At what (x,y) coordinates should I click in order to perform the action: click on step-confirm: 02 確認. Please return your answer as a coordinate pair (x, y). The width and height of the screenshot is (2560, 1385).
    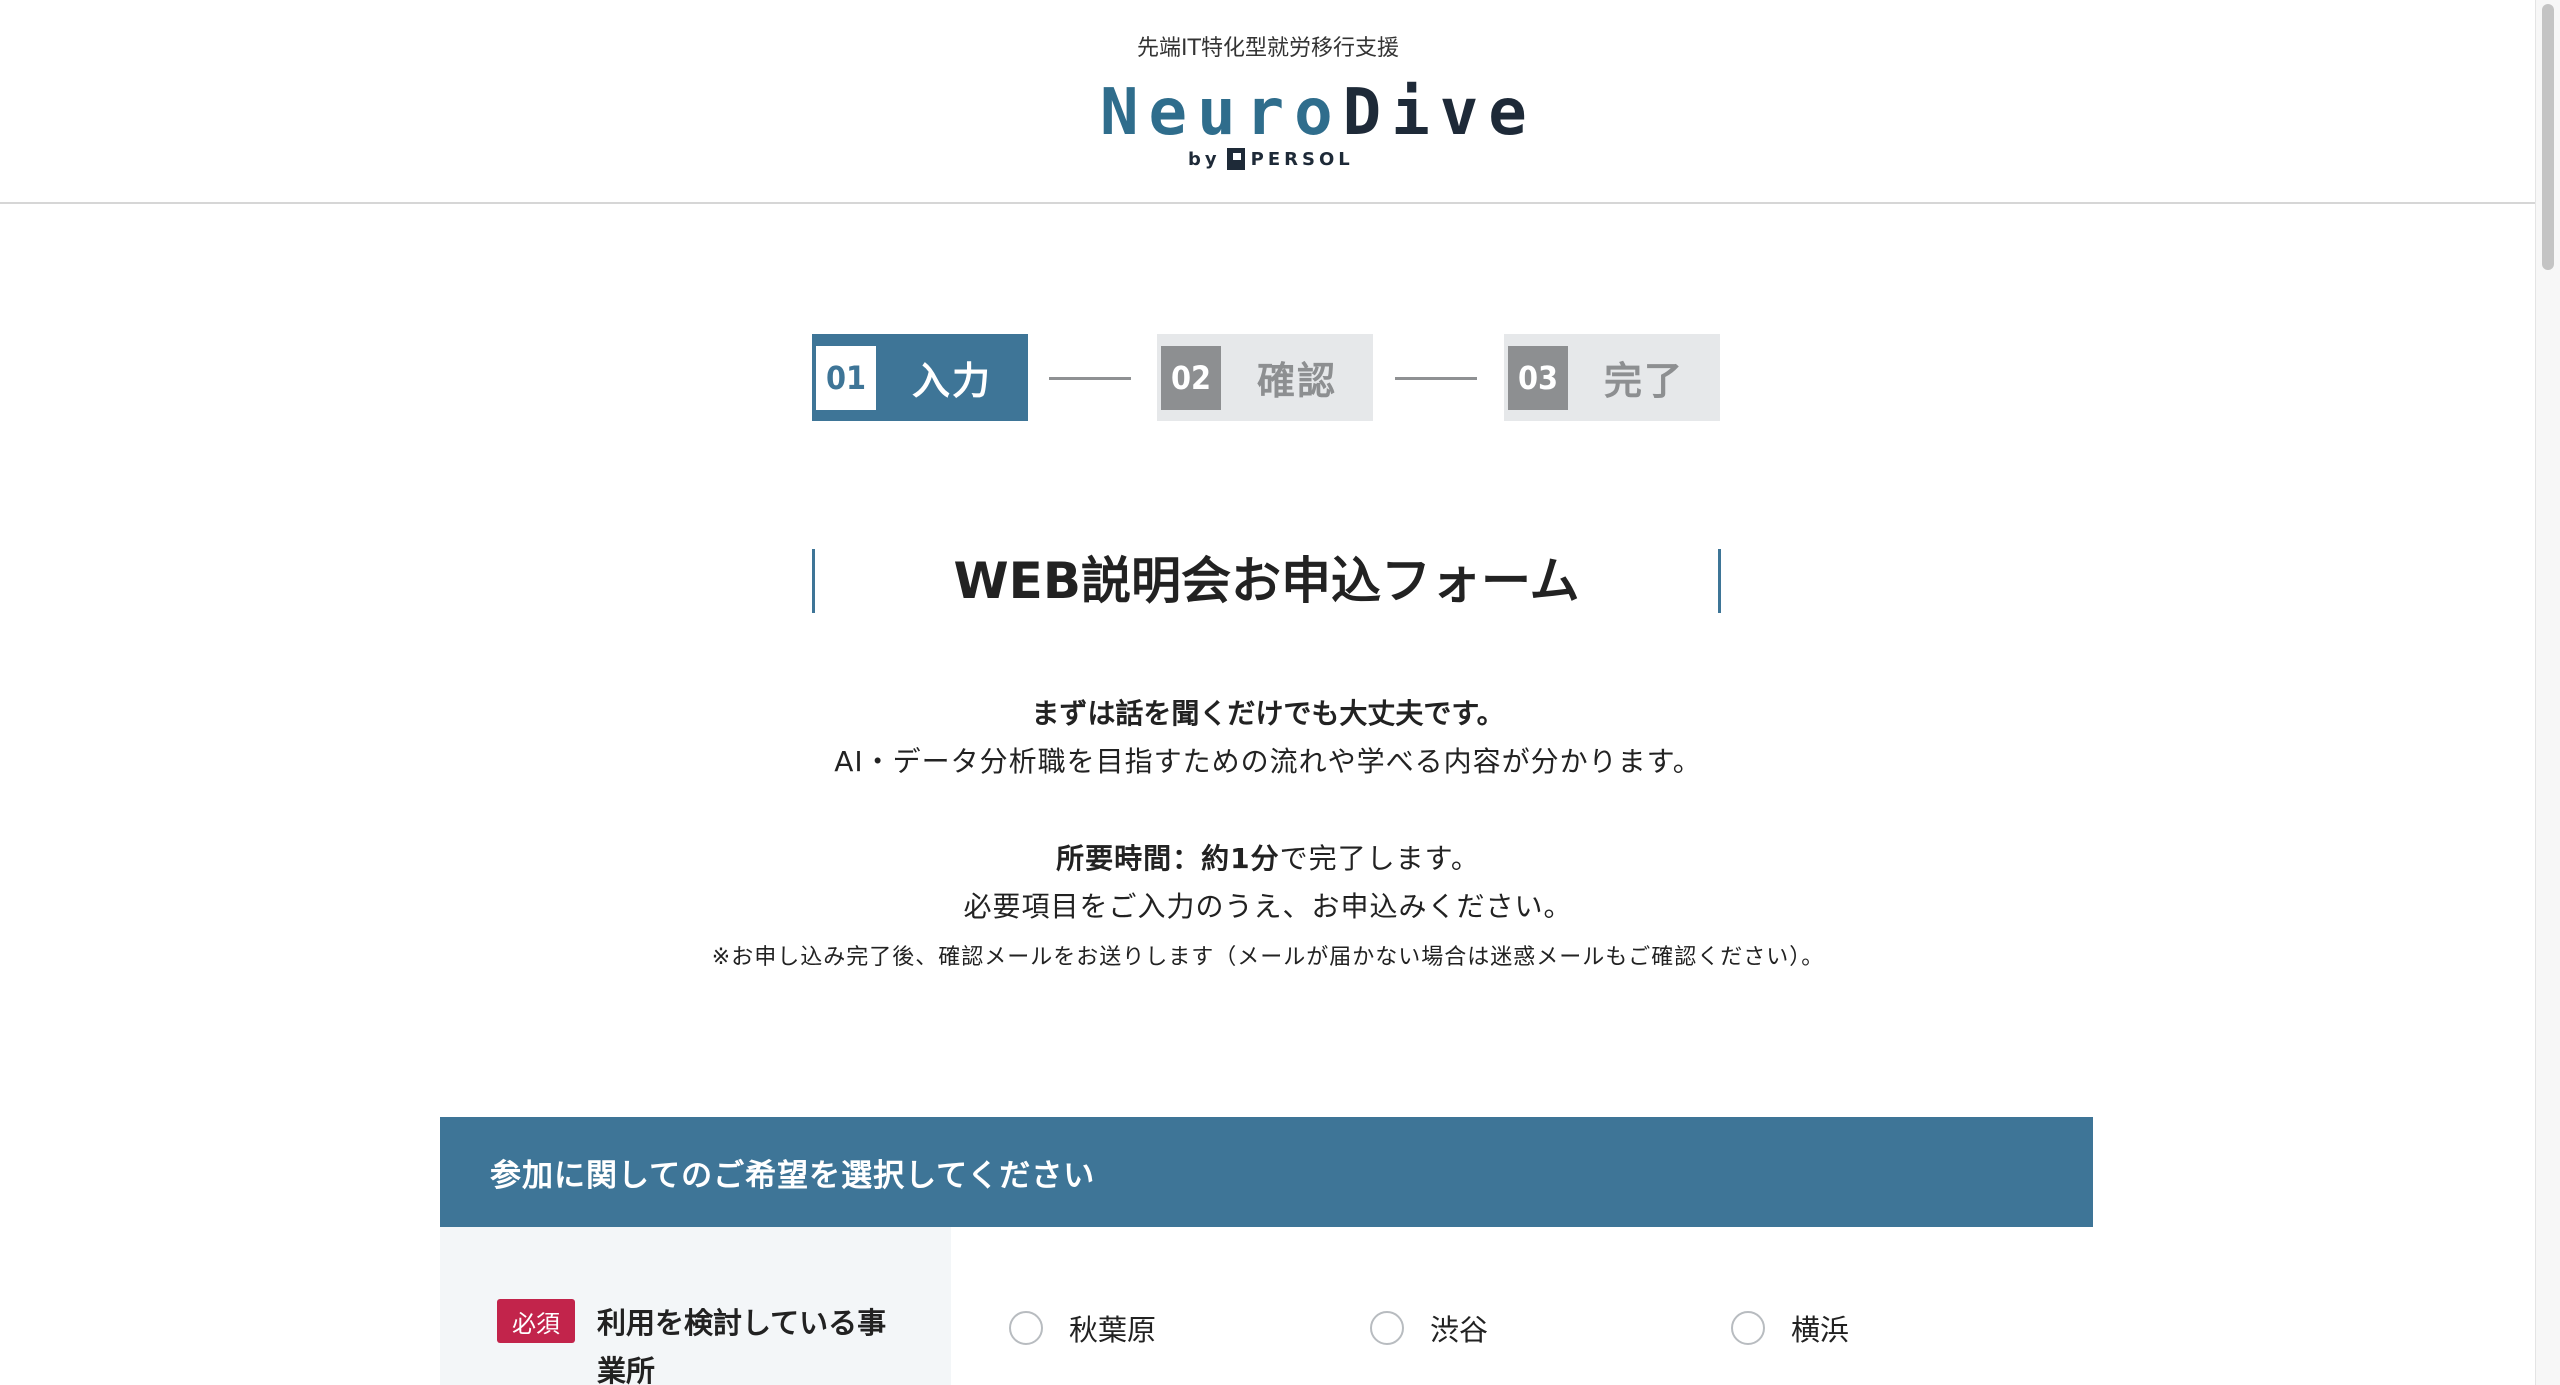
    Looking at the image, I should click on (1265, 377).